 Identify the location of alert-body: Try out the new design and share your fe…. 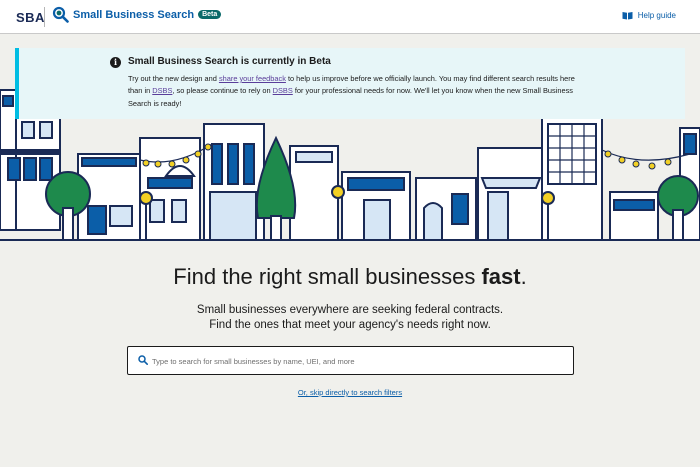
(353, 91).